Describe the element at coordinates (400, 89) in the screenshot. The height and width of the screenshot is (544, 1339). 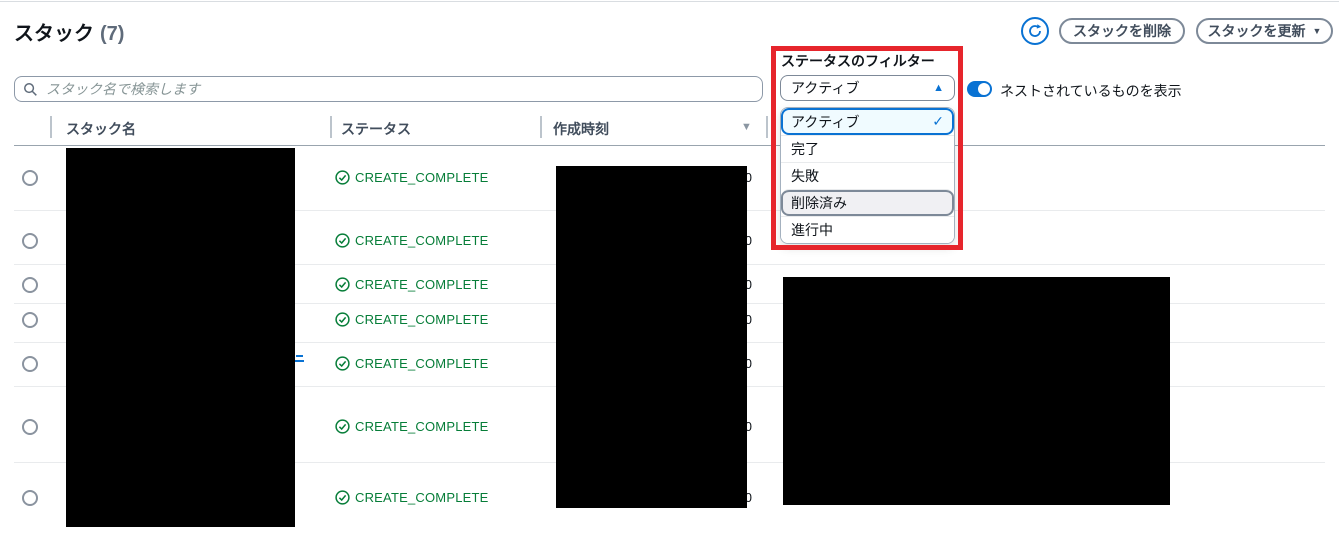
I see `search-input` at that location.